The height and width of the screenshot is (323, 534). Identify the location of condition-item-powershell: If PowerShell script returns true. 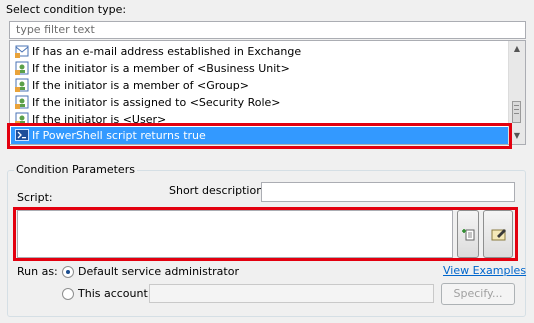
(260, 135).